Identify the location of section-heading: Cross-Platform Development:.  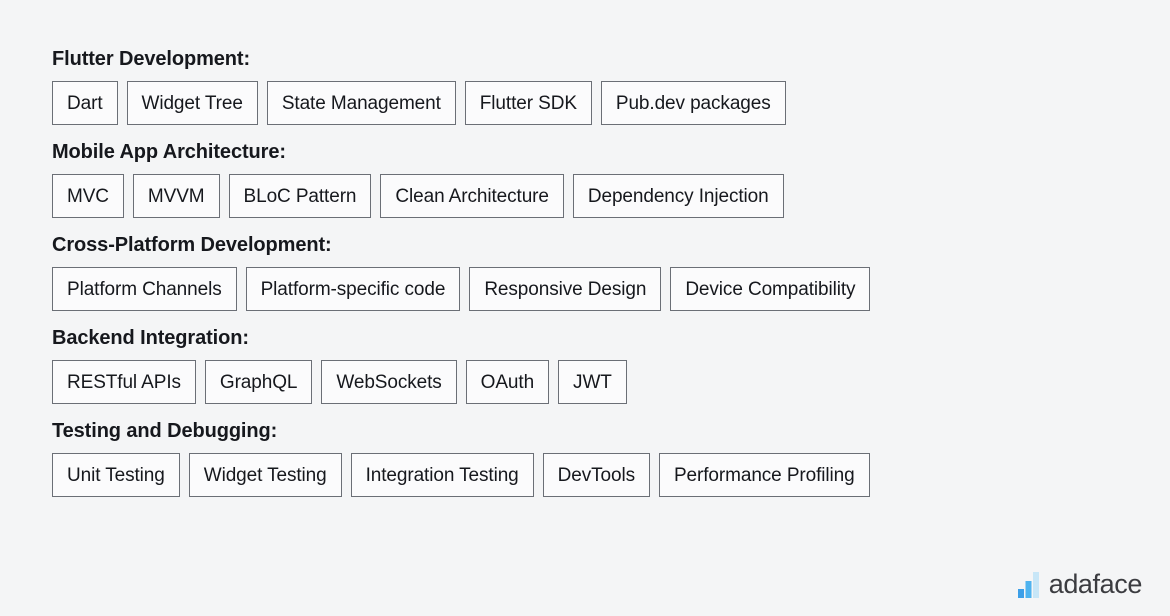
(192, 245).